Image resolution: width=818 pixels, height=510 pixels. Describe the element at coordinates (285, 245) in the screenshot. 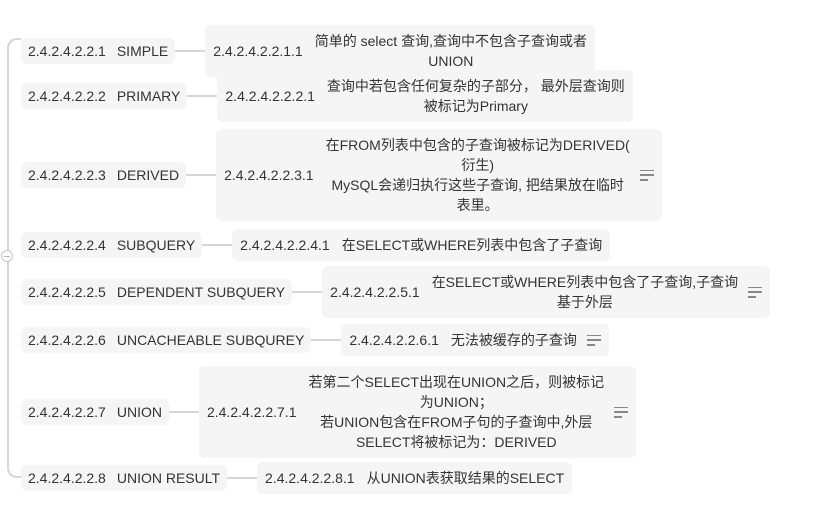

I see `subtopic-number: 2.4.2.4.2.2.4.1` at that location.